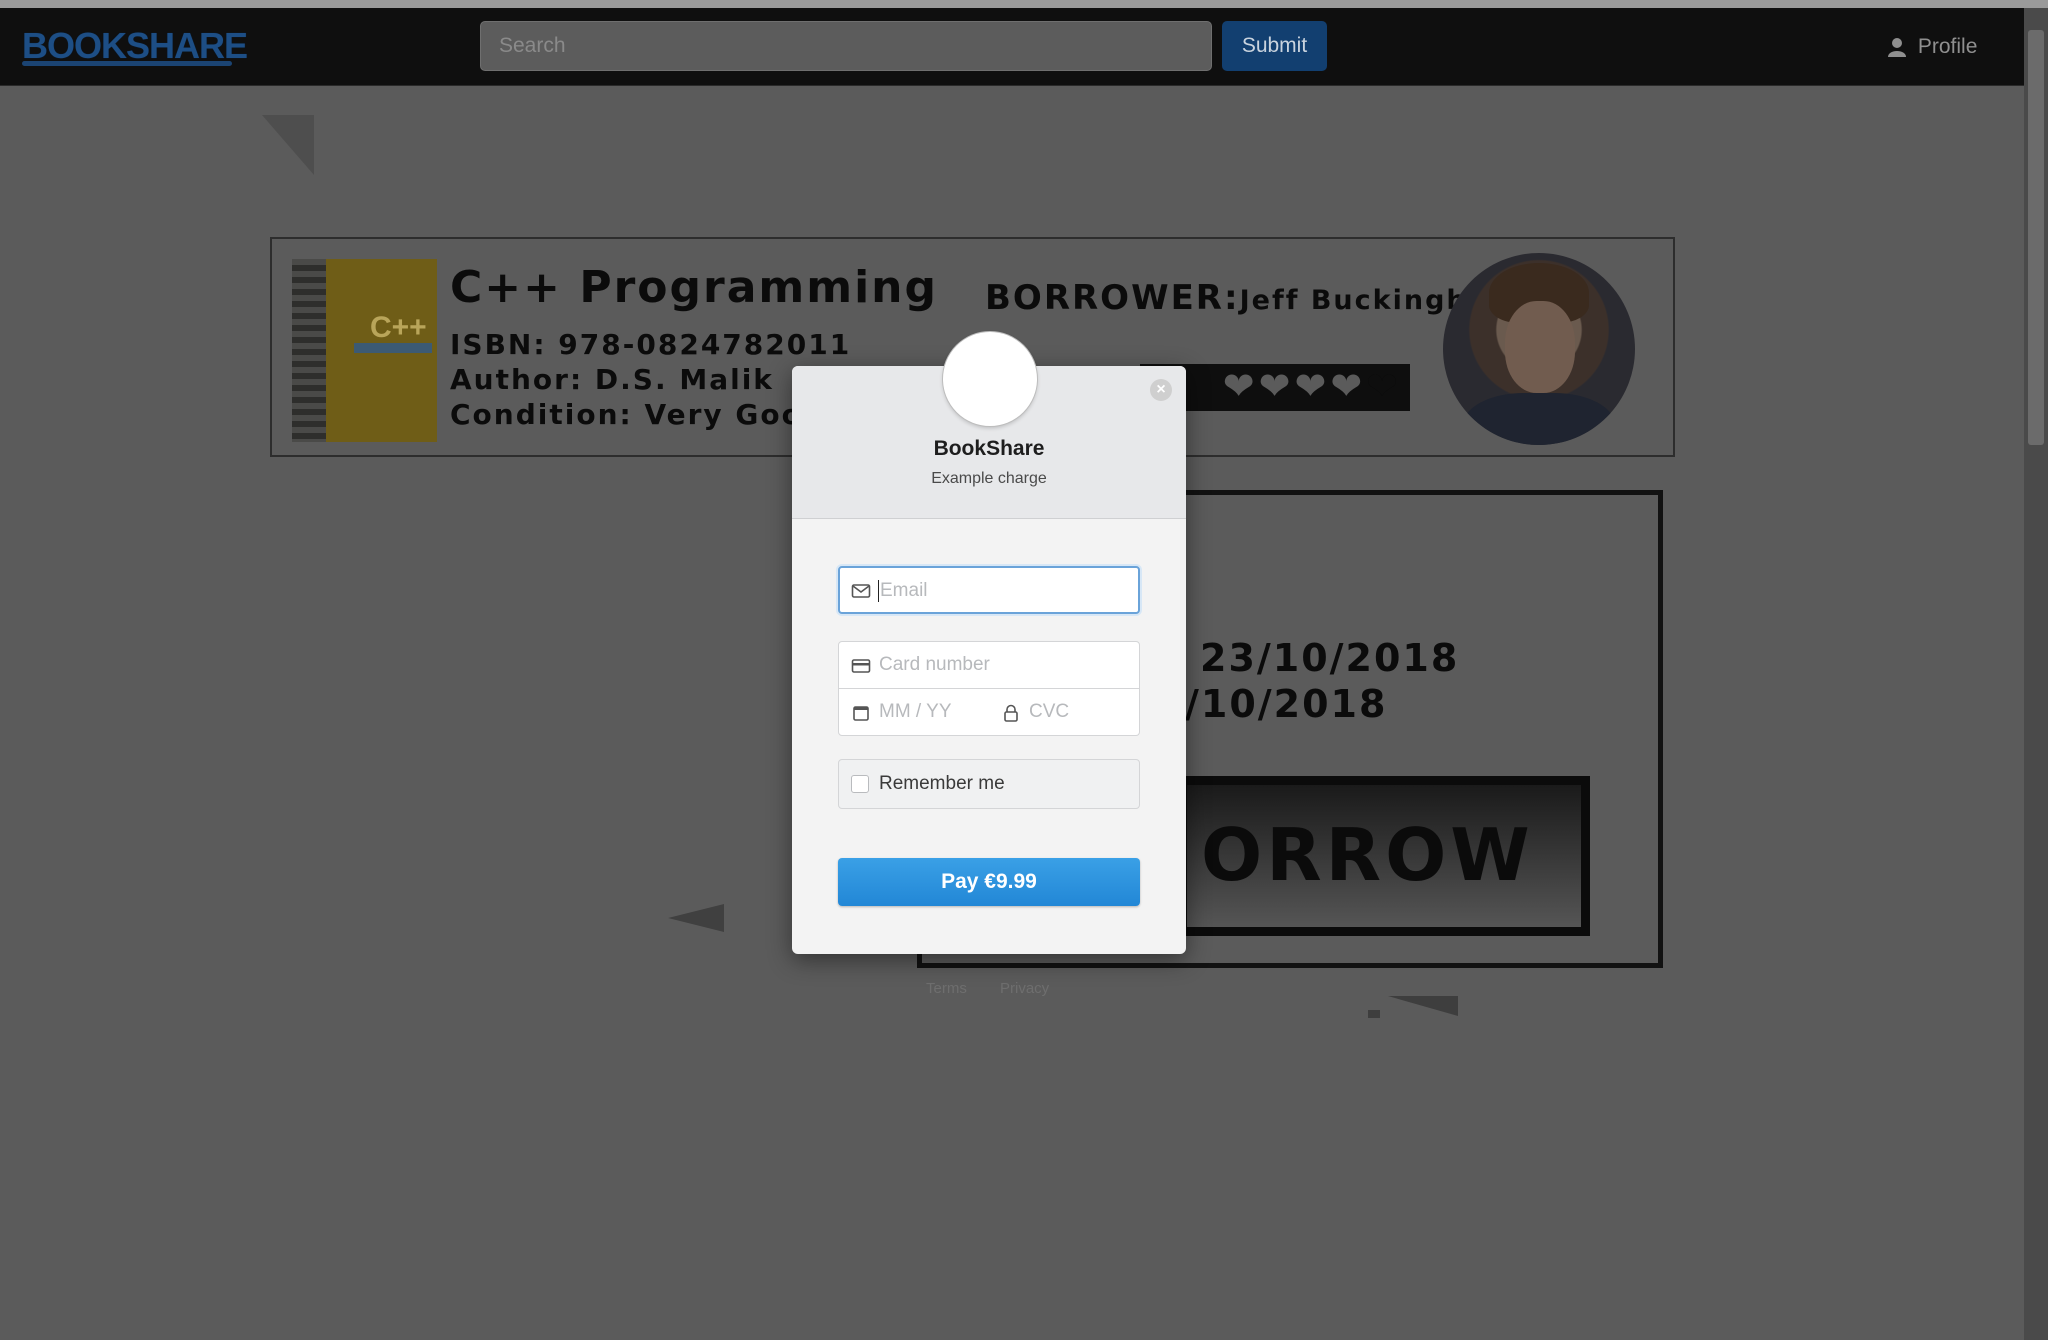  What do you see at coordinates (2036, 237) in the screenshot?
I see `scrollbar-thumb` at bounding box center [2036, 237].